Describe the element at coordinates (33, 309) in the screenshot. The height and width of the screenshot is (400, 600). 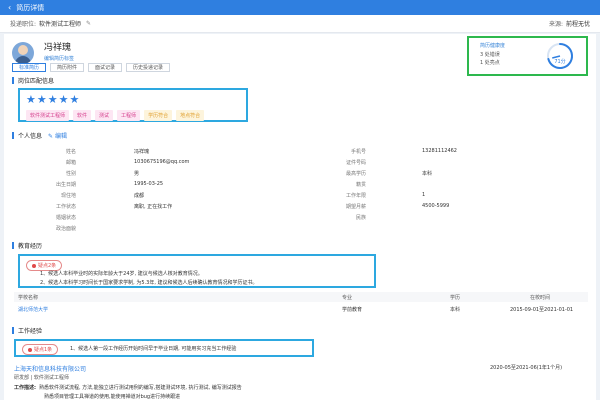
I see `school-link: 湖北师范大学` at that location.